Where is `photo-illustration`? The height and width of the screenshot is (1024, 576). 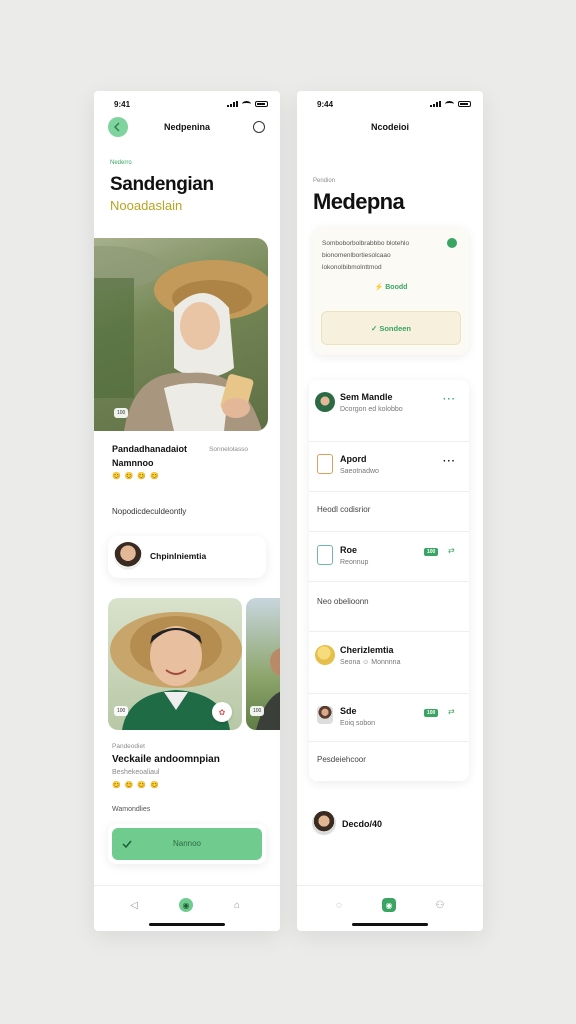 photo-illustration is located at coordinates (181, 338).